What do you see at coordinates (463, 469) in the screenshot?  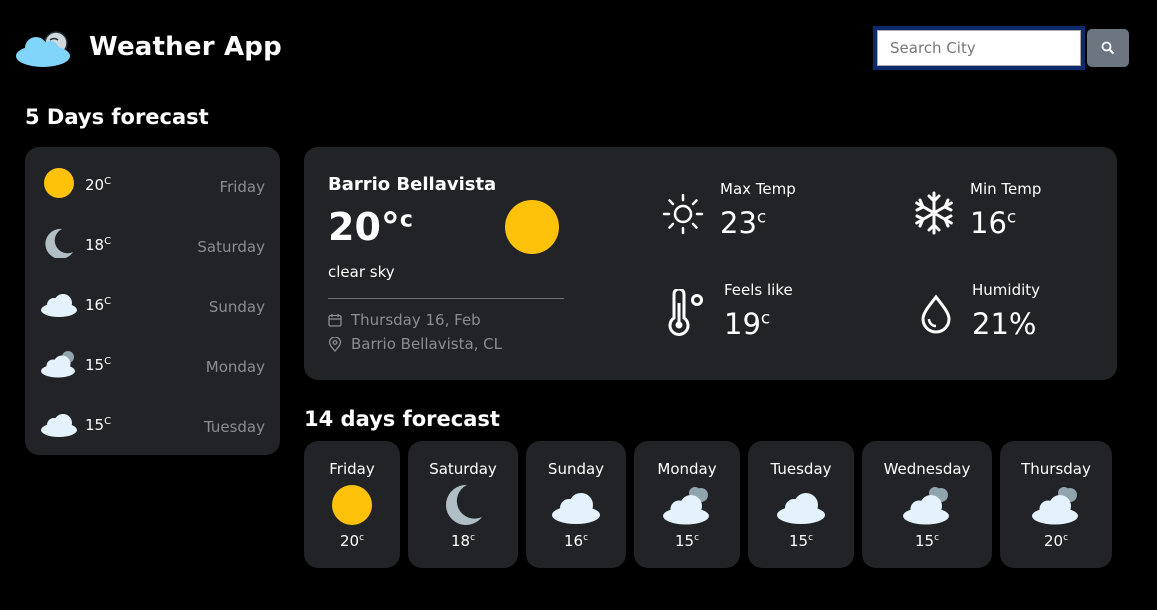 I see `forecast-day-name: Saturday` at bounding box center [463, 469].